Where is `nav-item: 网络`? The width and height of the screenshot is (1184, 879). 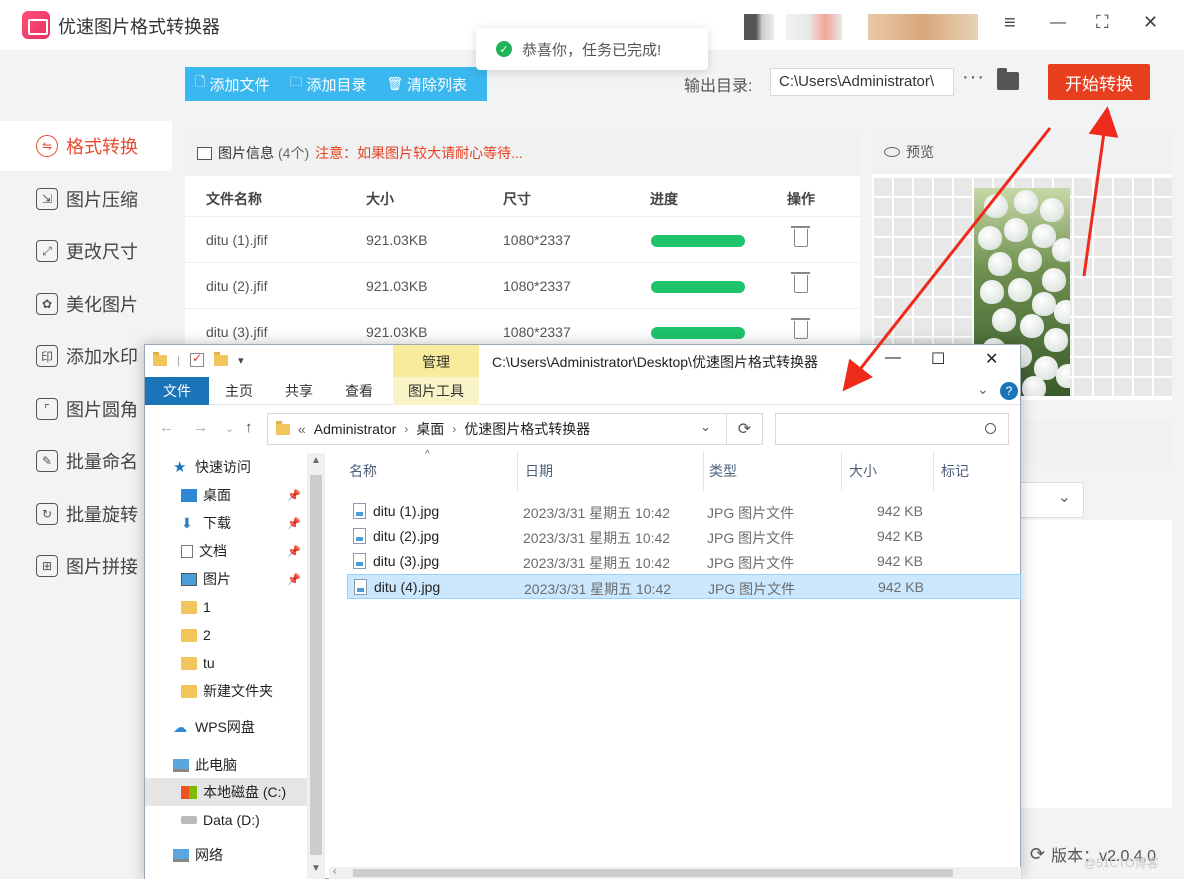
nav-item: 网络 is located at coordinates (226, 855).